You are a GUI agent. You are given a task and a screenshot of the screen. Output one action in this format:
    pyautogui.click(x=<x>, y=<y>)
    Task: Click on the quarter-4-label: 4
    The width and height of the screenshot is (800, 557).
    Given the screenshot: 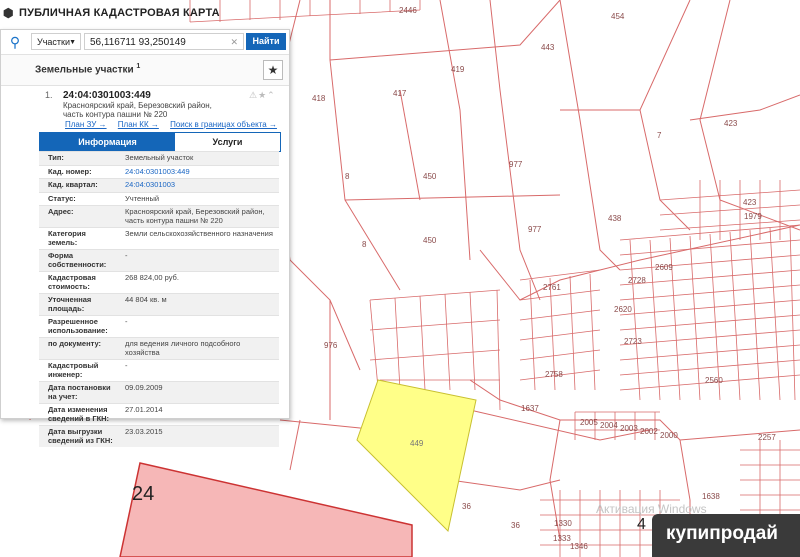 What is the action you would take?
    pyautogui.click(x=641, y=524)
    